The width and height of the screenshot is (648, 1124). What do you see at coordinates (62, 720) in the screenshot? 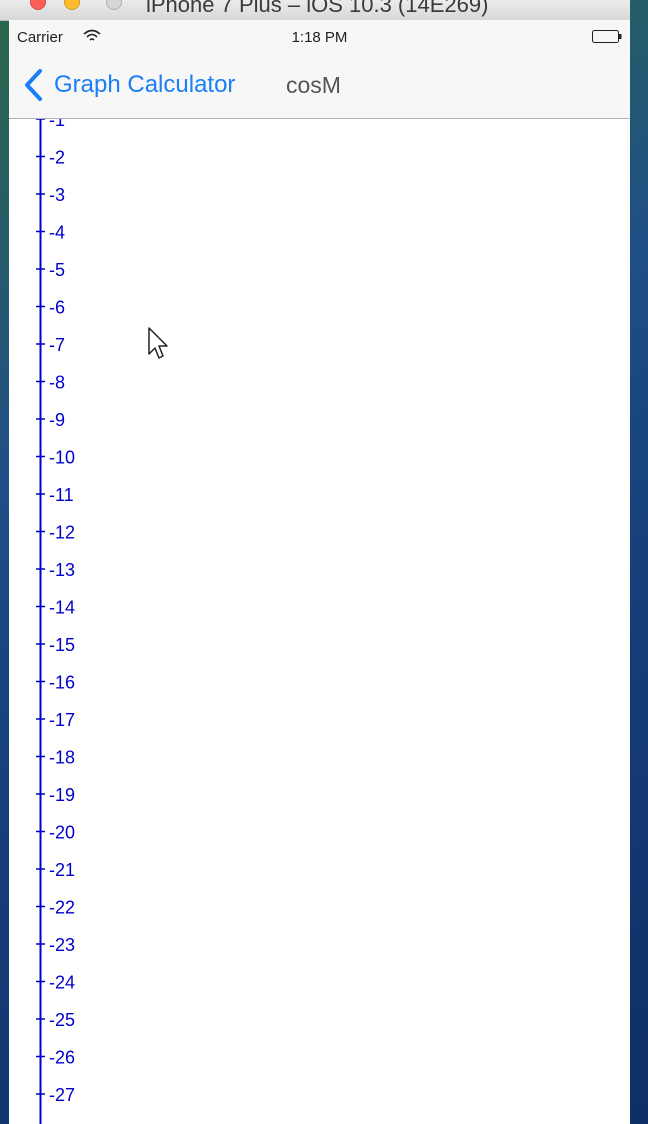
I see `y-axis-tick-label: -17` at bounding box center [62, 720].